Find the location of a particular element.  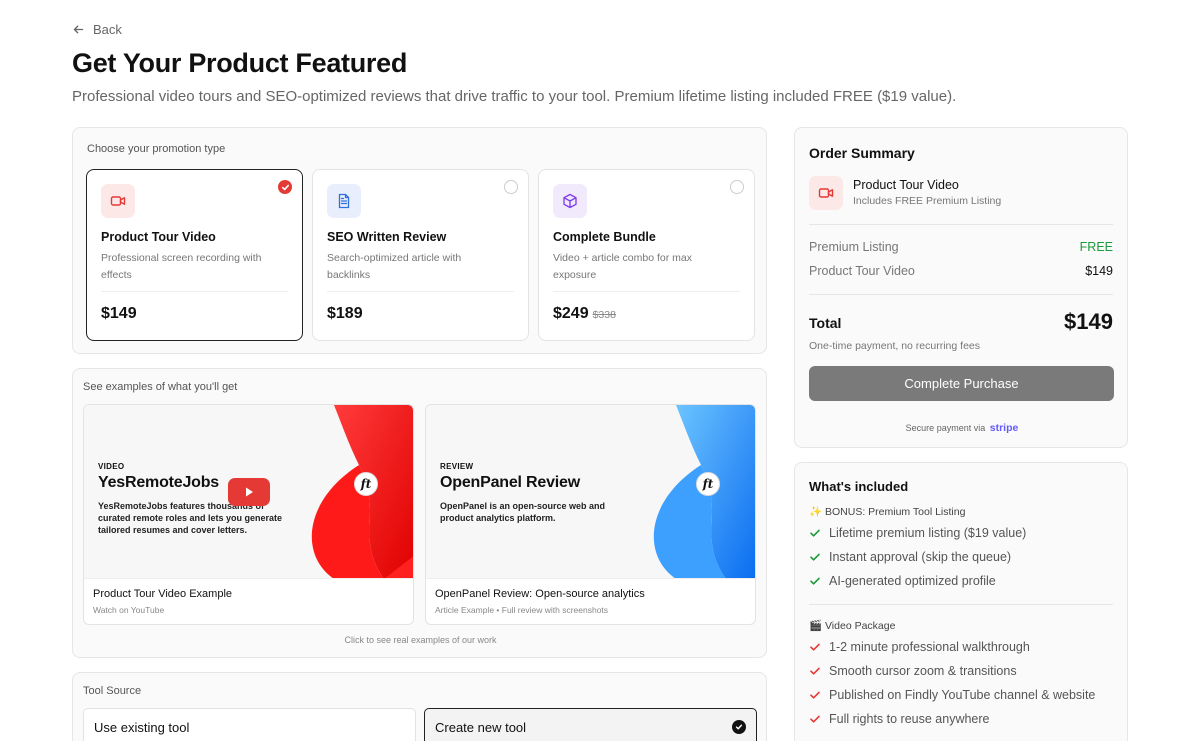

included-item: 1-2 minute professional walkthrough is located at coordinates (919, 647).